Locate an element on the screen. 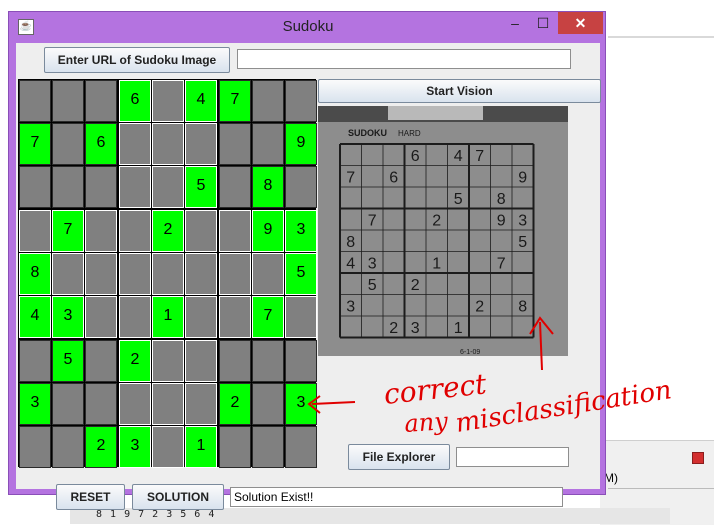 The image size is (714, 525). enter-url-button: Enter URL of Sudoku Image is located at coordinates (137, 60).